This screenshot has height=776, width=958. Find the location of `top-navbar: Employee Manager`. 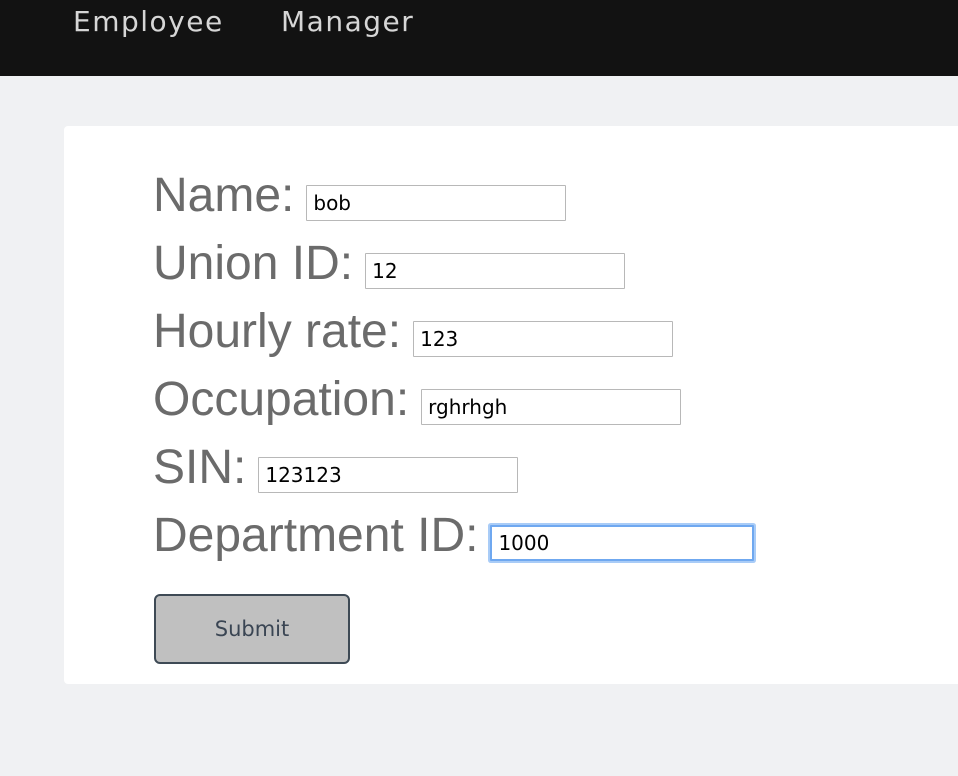

top-navbar: Employee Manager is located at coordinates (479, 38).